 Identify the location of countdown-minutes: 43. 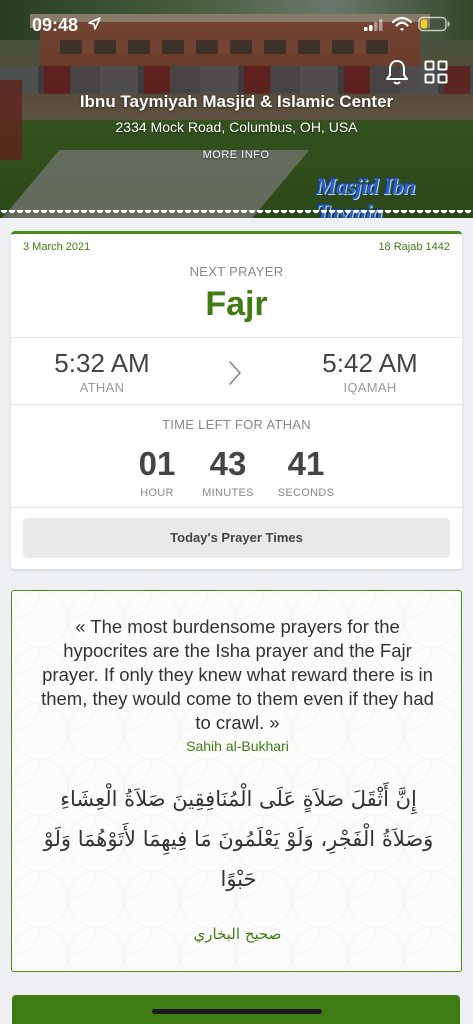
(228, 463).